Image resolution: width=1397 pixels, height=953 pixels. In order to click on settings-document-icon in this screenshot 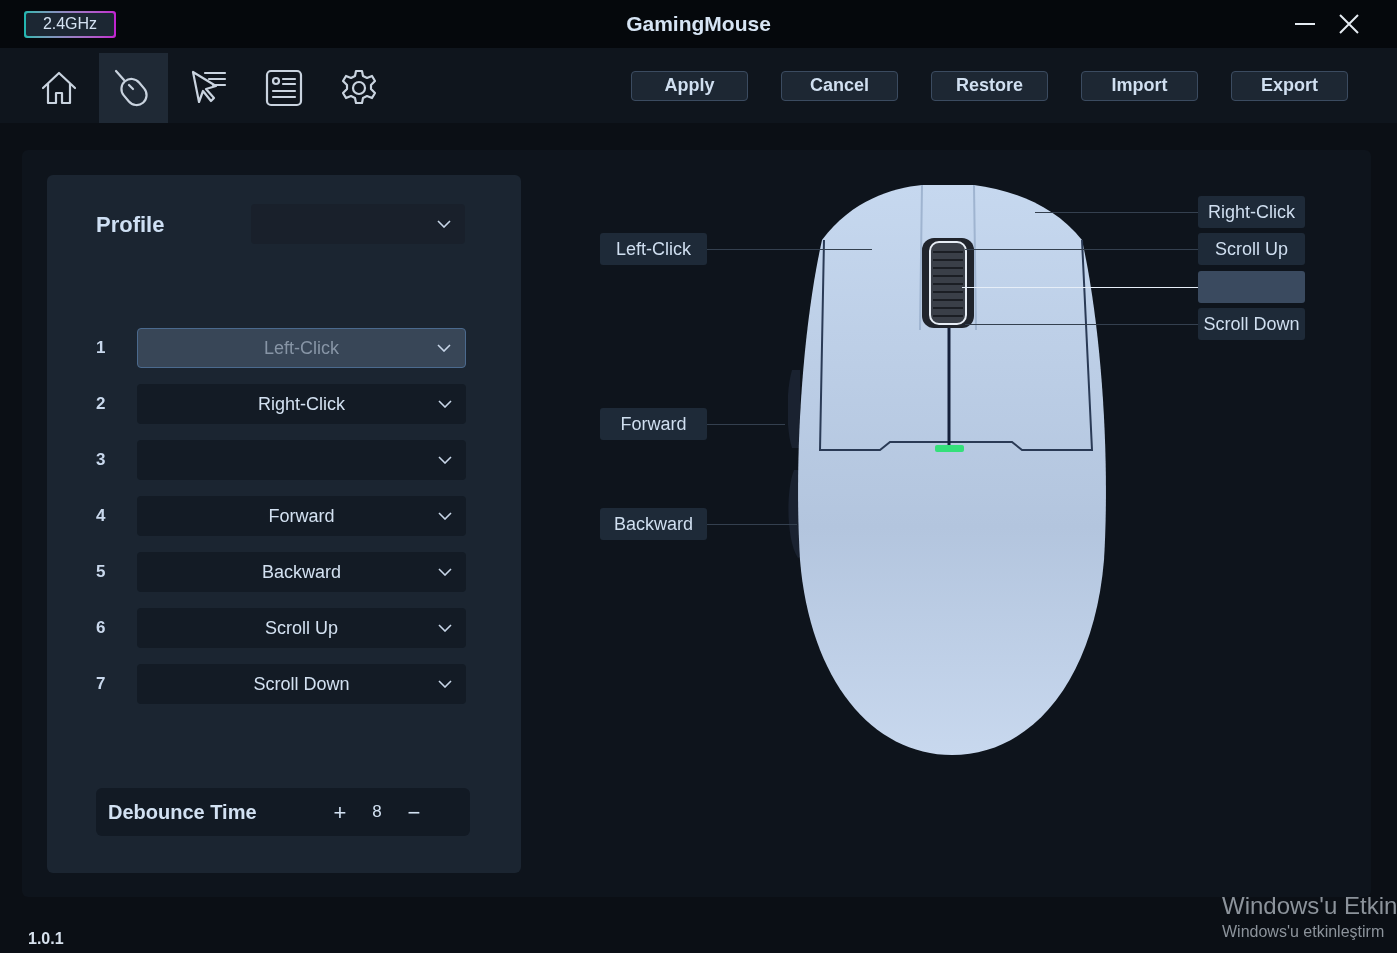, I will do `click(283, 88)`.